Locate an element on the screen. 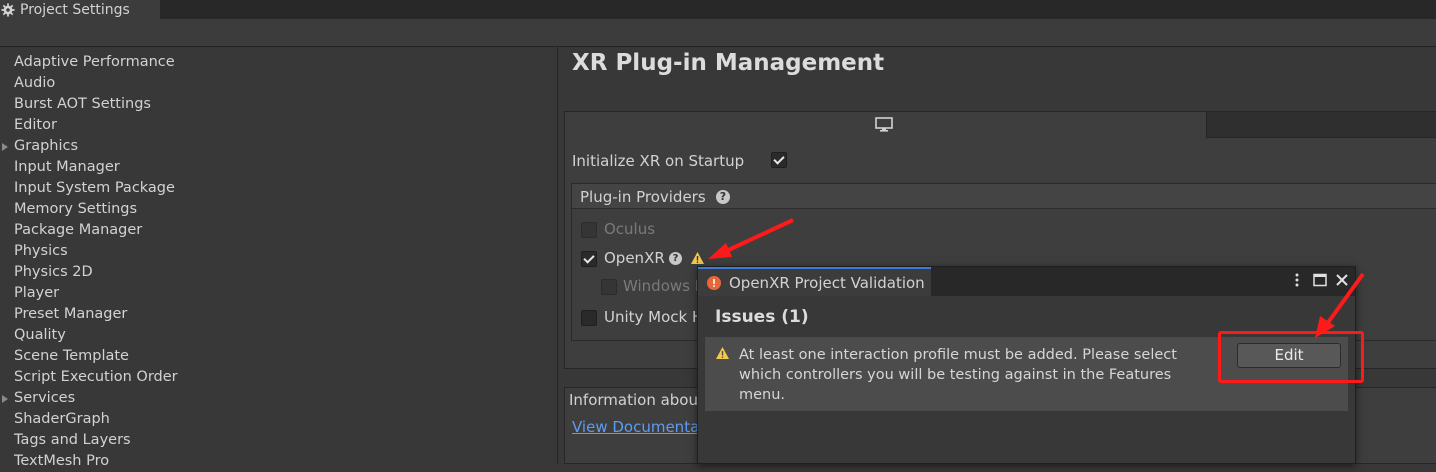 This screenshot has width=1436, height=472. window-tab: Project Settings is located at coordinates (80, 9).